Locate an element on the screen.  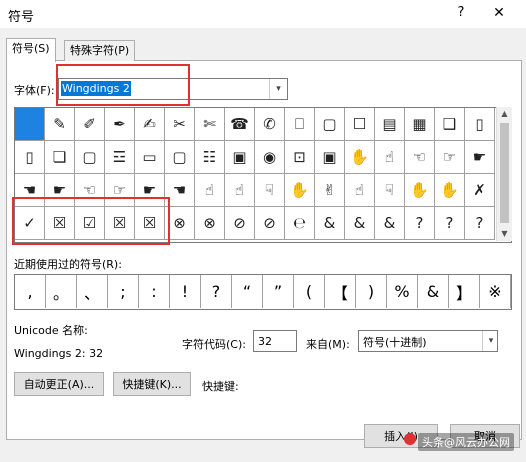
symbol-cell: ✒ is located at coordinates (120, 124).